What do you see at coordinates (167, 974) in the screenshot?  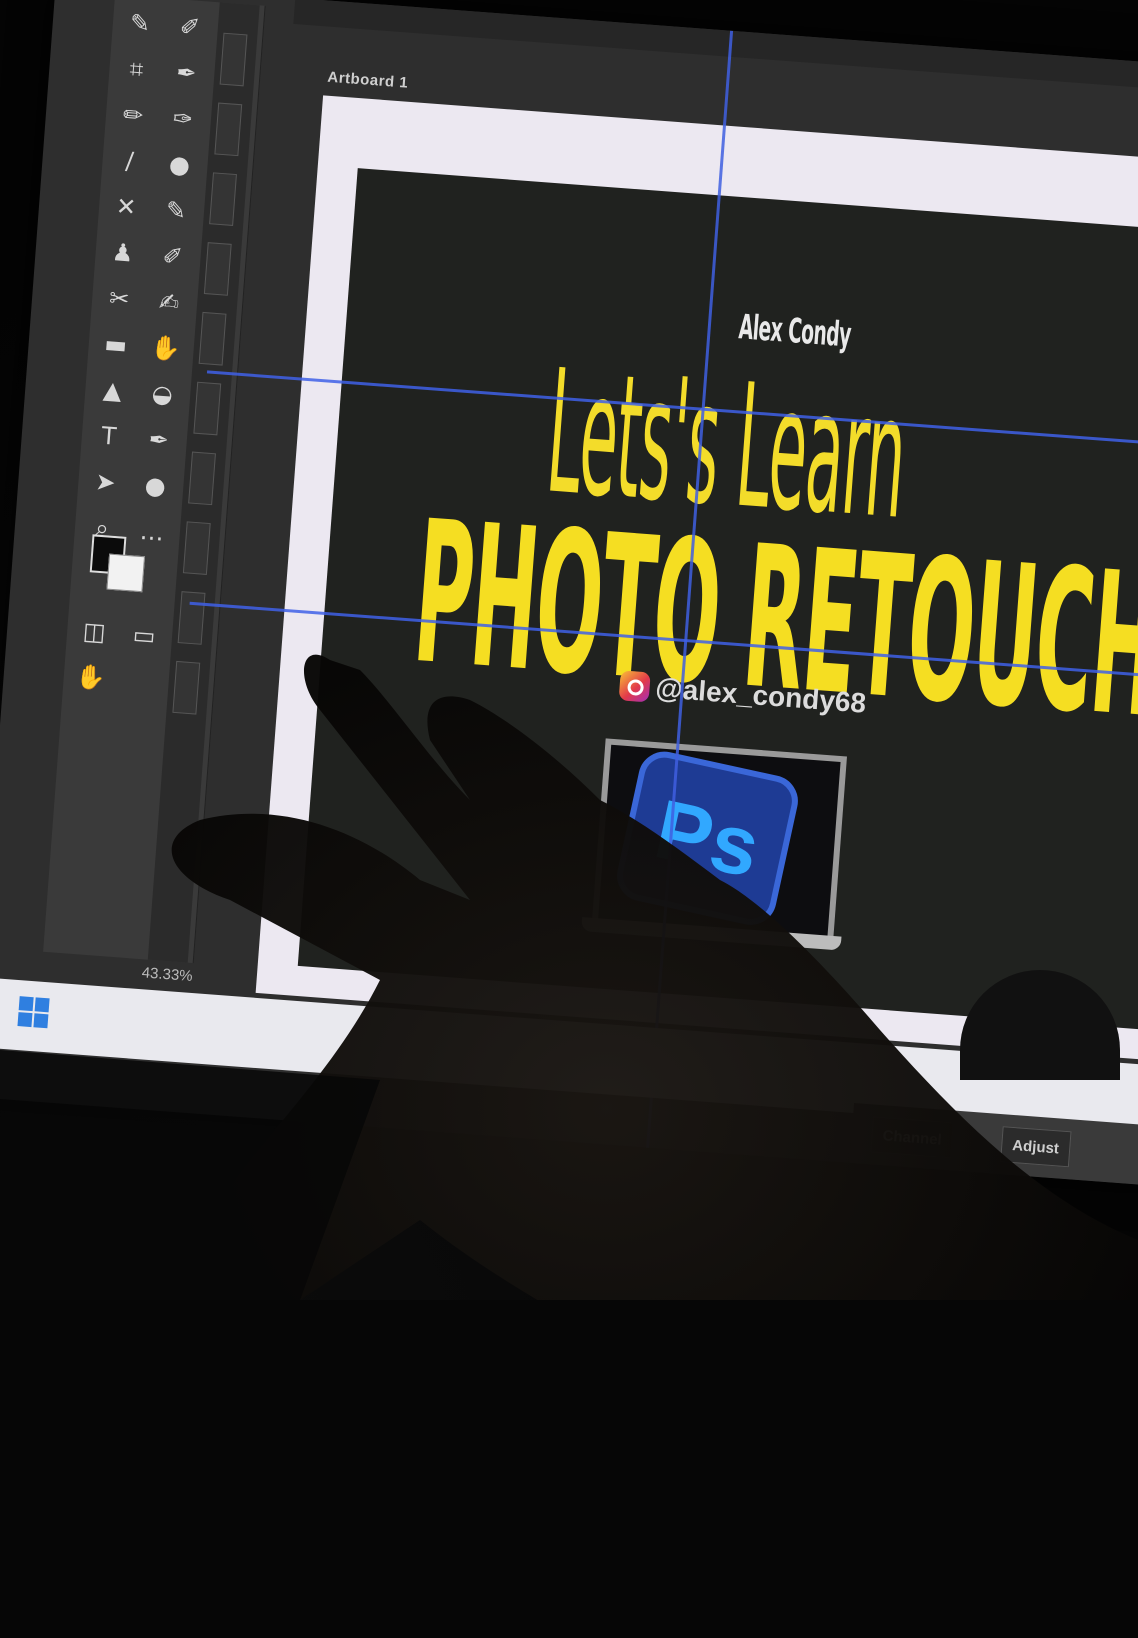 I see `zoom-level: 43.33%` at bounding box center [167, 974].